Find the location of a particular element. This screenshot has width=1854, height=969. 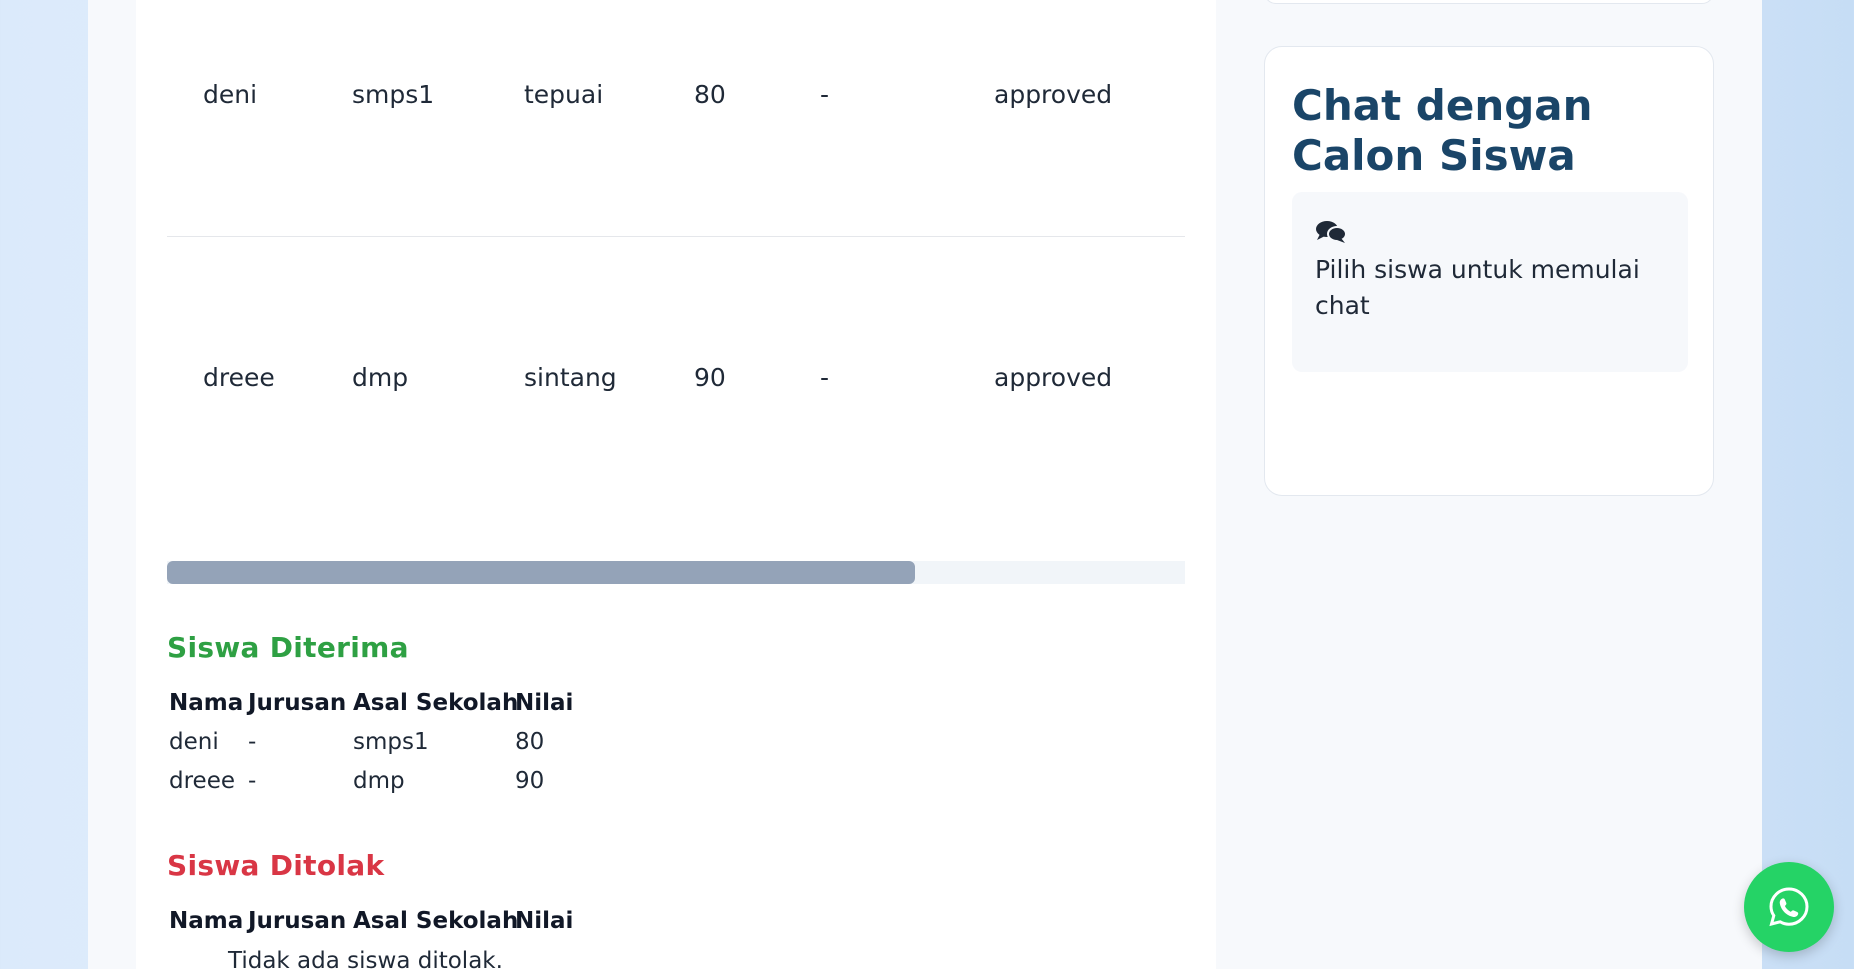

empty-rejected-message: Tidak ada siswa ditolak. is located at coordinates (365, 958).